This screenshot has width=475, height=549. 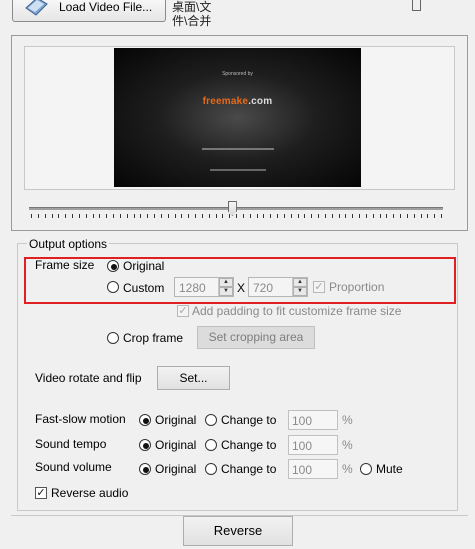 I want to click on video-preview: Sponsored by freemake.com, so click(x=237, y=117).